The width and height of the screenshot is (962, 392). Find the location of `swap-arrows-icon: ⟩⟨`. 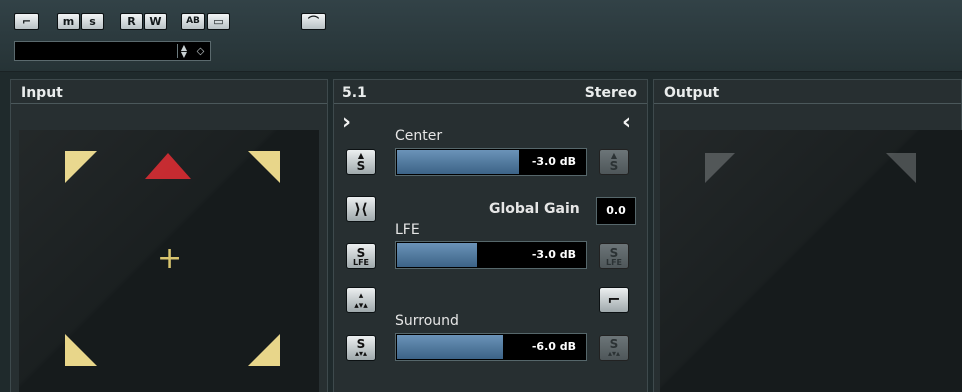

swap-arrows-icon: ⟩⟨ is located at coordinates (361, 209).